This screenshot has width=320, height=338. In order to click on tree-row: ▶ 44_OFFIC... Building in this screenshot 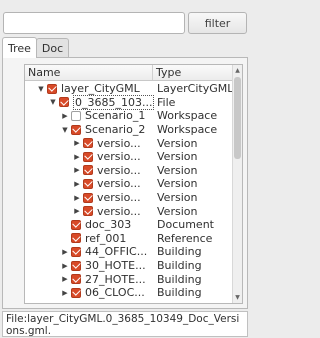, I will do `click(129, 252)`.